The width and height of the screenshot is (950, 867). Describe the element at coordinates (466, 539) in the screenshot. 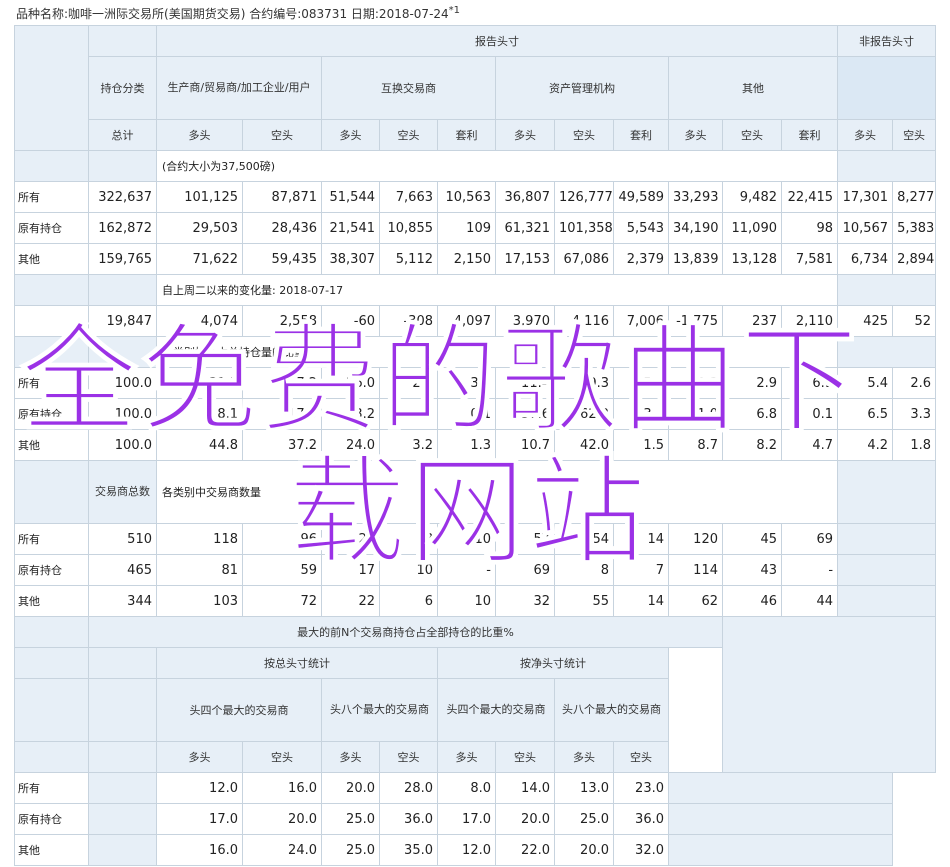

I see `cell: 10` at that location.